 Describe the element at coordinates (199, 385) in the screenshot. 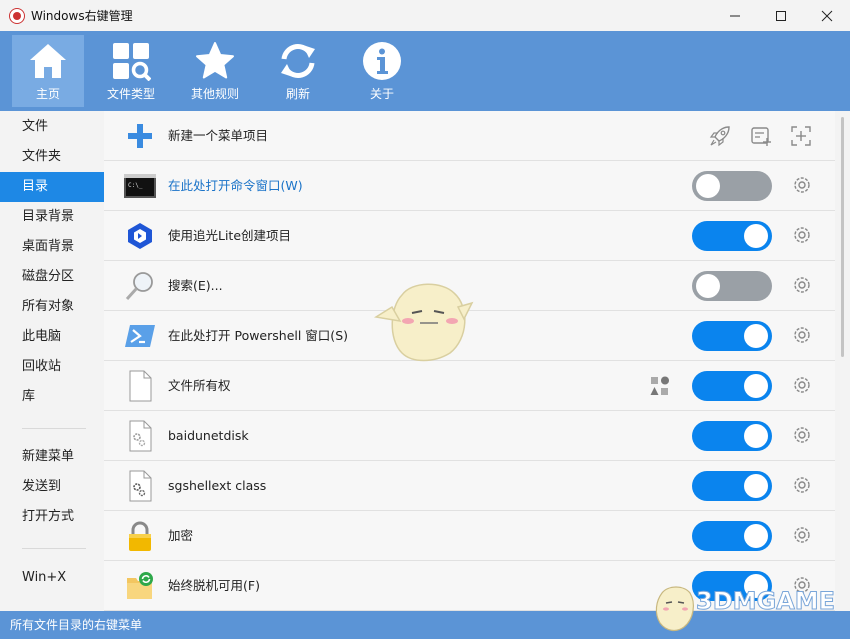

I see `menu-item-label: 文件所有权` at that location.